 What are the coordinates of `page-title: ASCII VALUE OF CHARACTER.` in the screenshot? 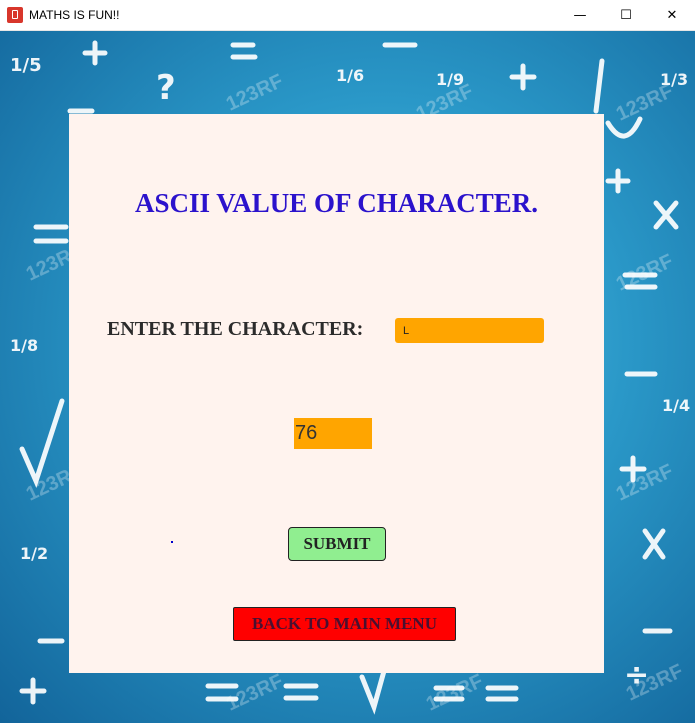 It's located at (336, 203).